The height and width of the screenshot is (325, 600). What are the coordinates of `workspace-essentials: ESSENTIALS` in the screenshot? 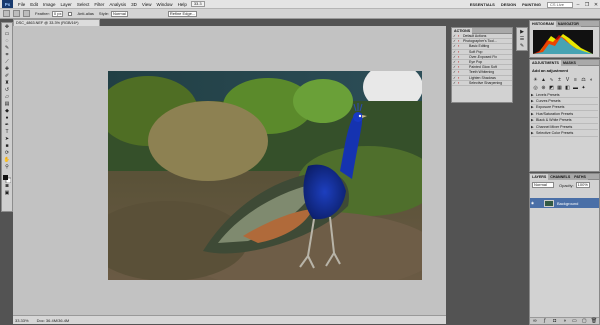 It's located at (482, 4).